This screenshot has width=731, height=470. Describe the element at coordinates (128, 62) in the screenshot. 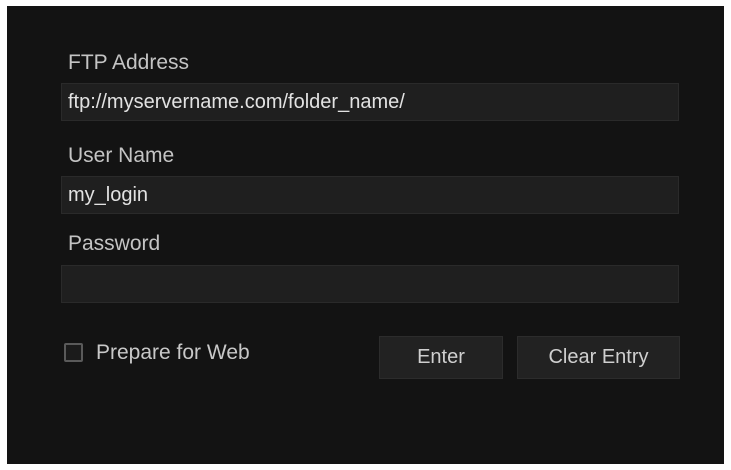

I see `ftp-address-label: FTP Address` at that location.